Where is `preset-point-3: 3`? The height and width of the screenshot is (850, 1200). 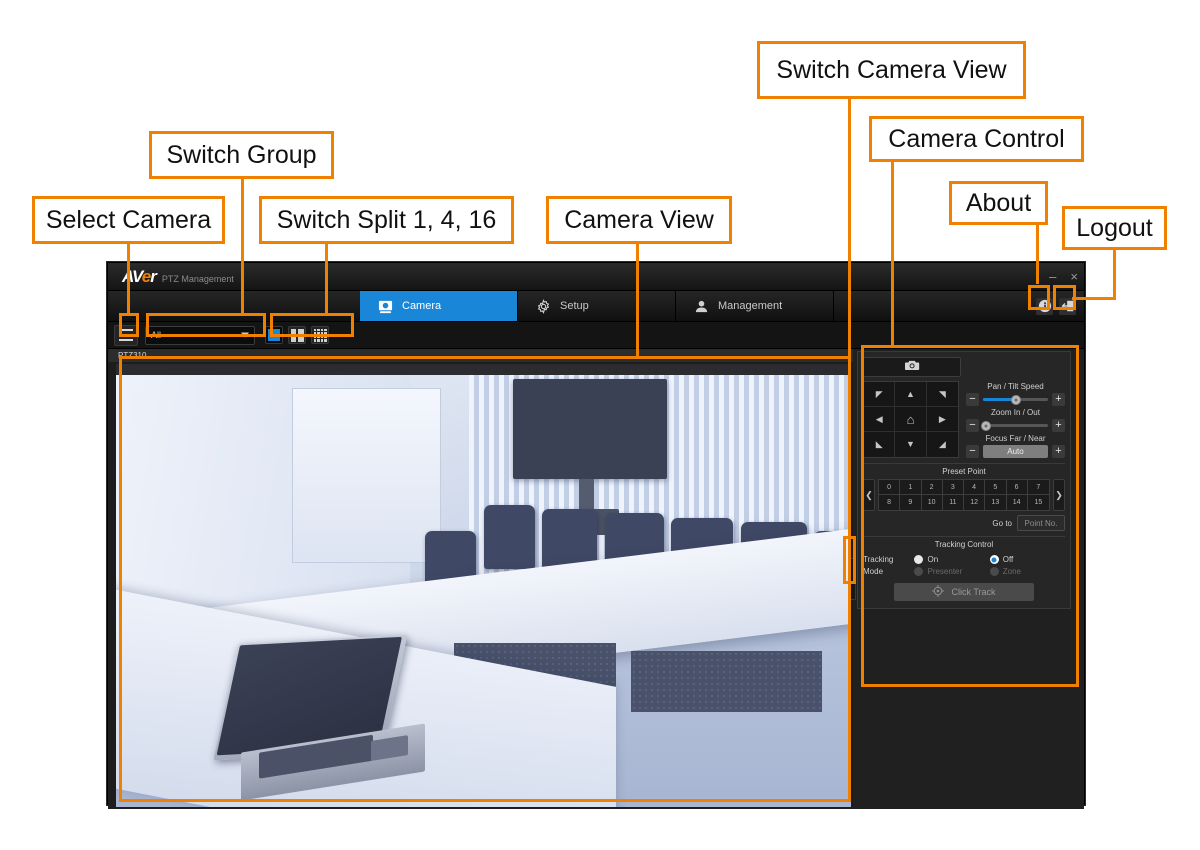
preset-point-3: 3 is located at coordinates (953, 487).